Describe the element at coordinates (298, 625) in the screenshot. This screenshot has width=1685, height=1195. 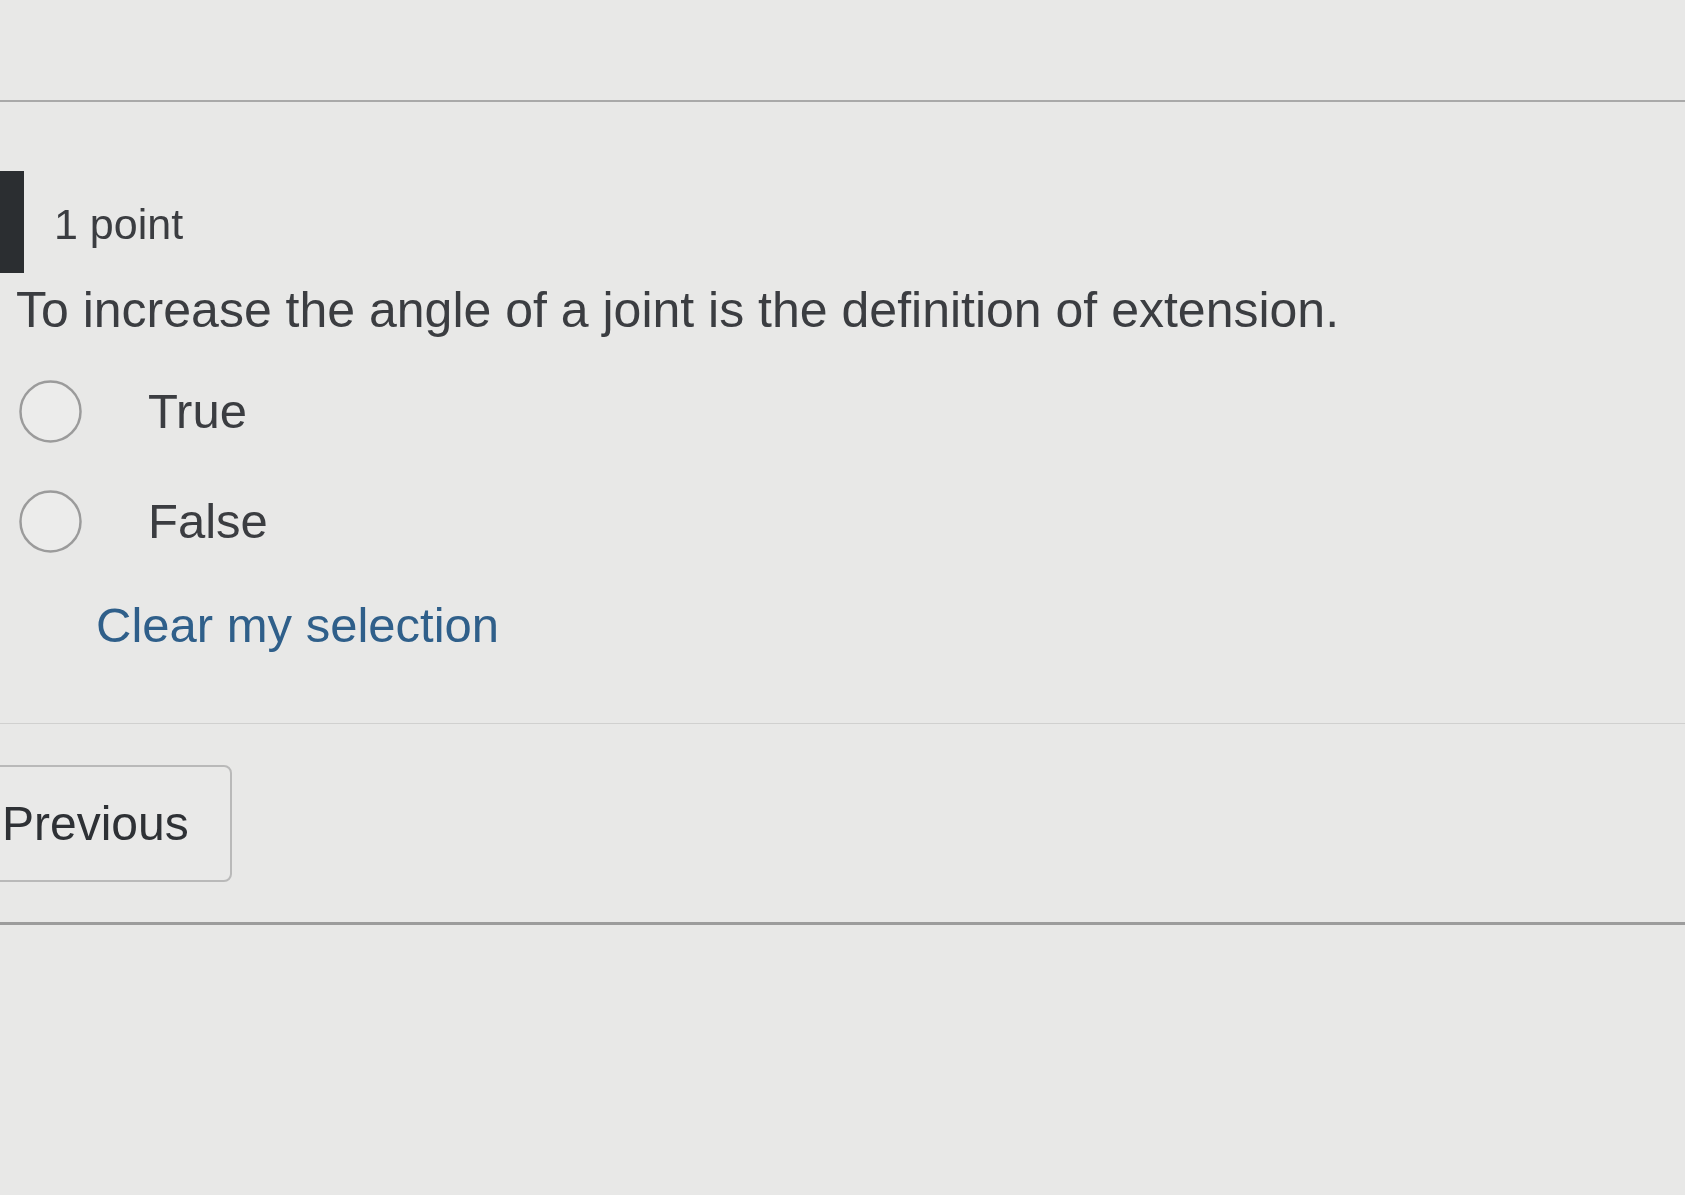
I see `clear-selection-link: Clear my selection` at that location.